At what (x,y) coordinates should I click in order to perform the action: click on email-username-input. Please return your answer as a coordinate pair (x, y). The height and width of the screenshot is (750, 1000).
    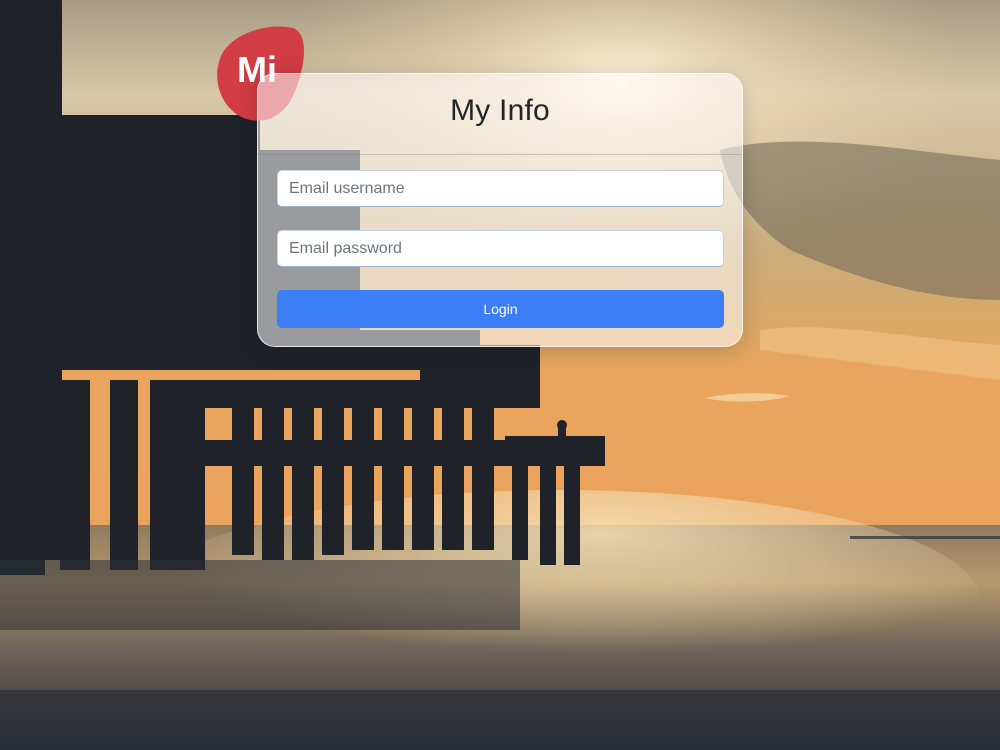
    Looking at the image, I should click on (500, 188).